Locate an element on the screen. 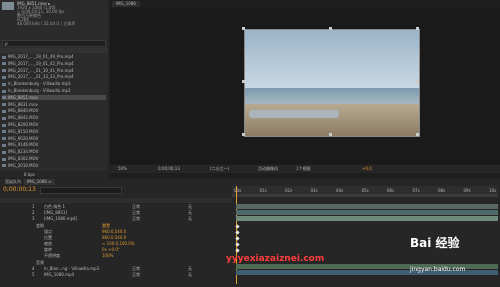 The height and width of the screenshot is (287, 500). tab-comp: IMG_1086 ≡ is located at coordinates (39, 182).